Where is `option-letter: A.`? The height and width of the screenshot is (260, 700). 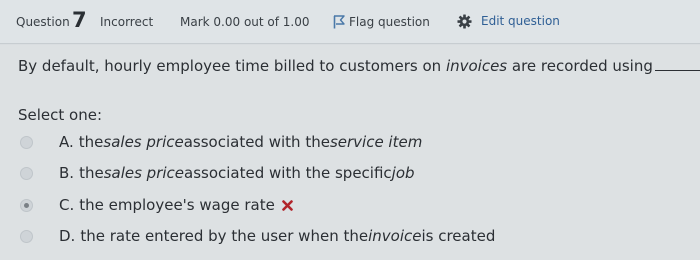
option-letter: A. is located at coordinates (66, 142).